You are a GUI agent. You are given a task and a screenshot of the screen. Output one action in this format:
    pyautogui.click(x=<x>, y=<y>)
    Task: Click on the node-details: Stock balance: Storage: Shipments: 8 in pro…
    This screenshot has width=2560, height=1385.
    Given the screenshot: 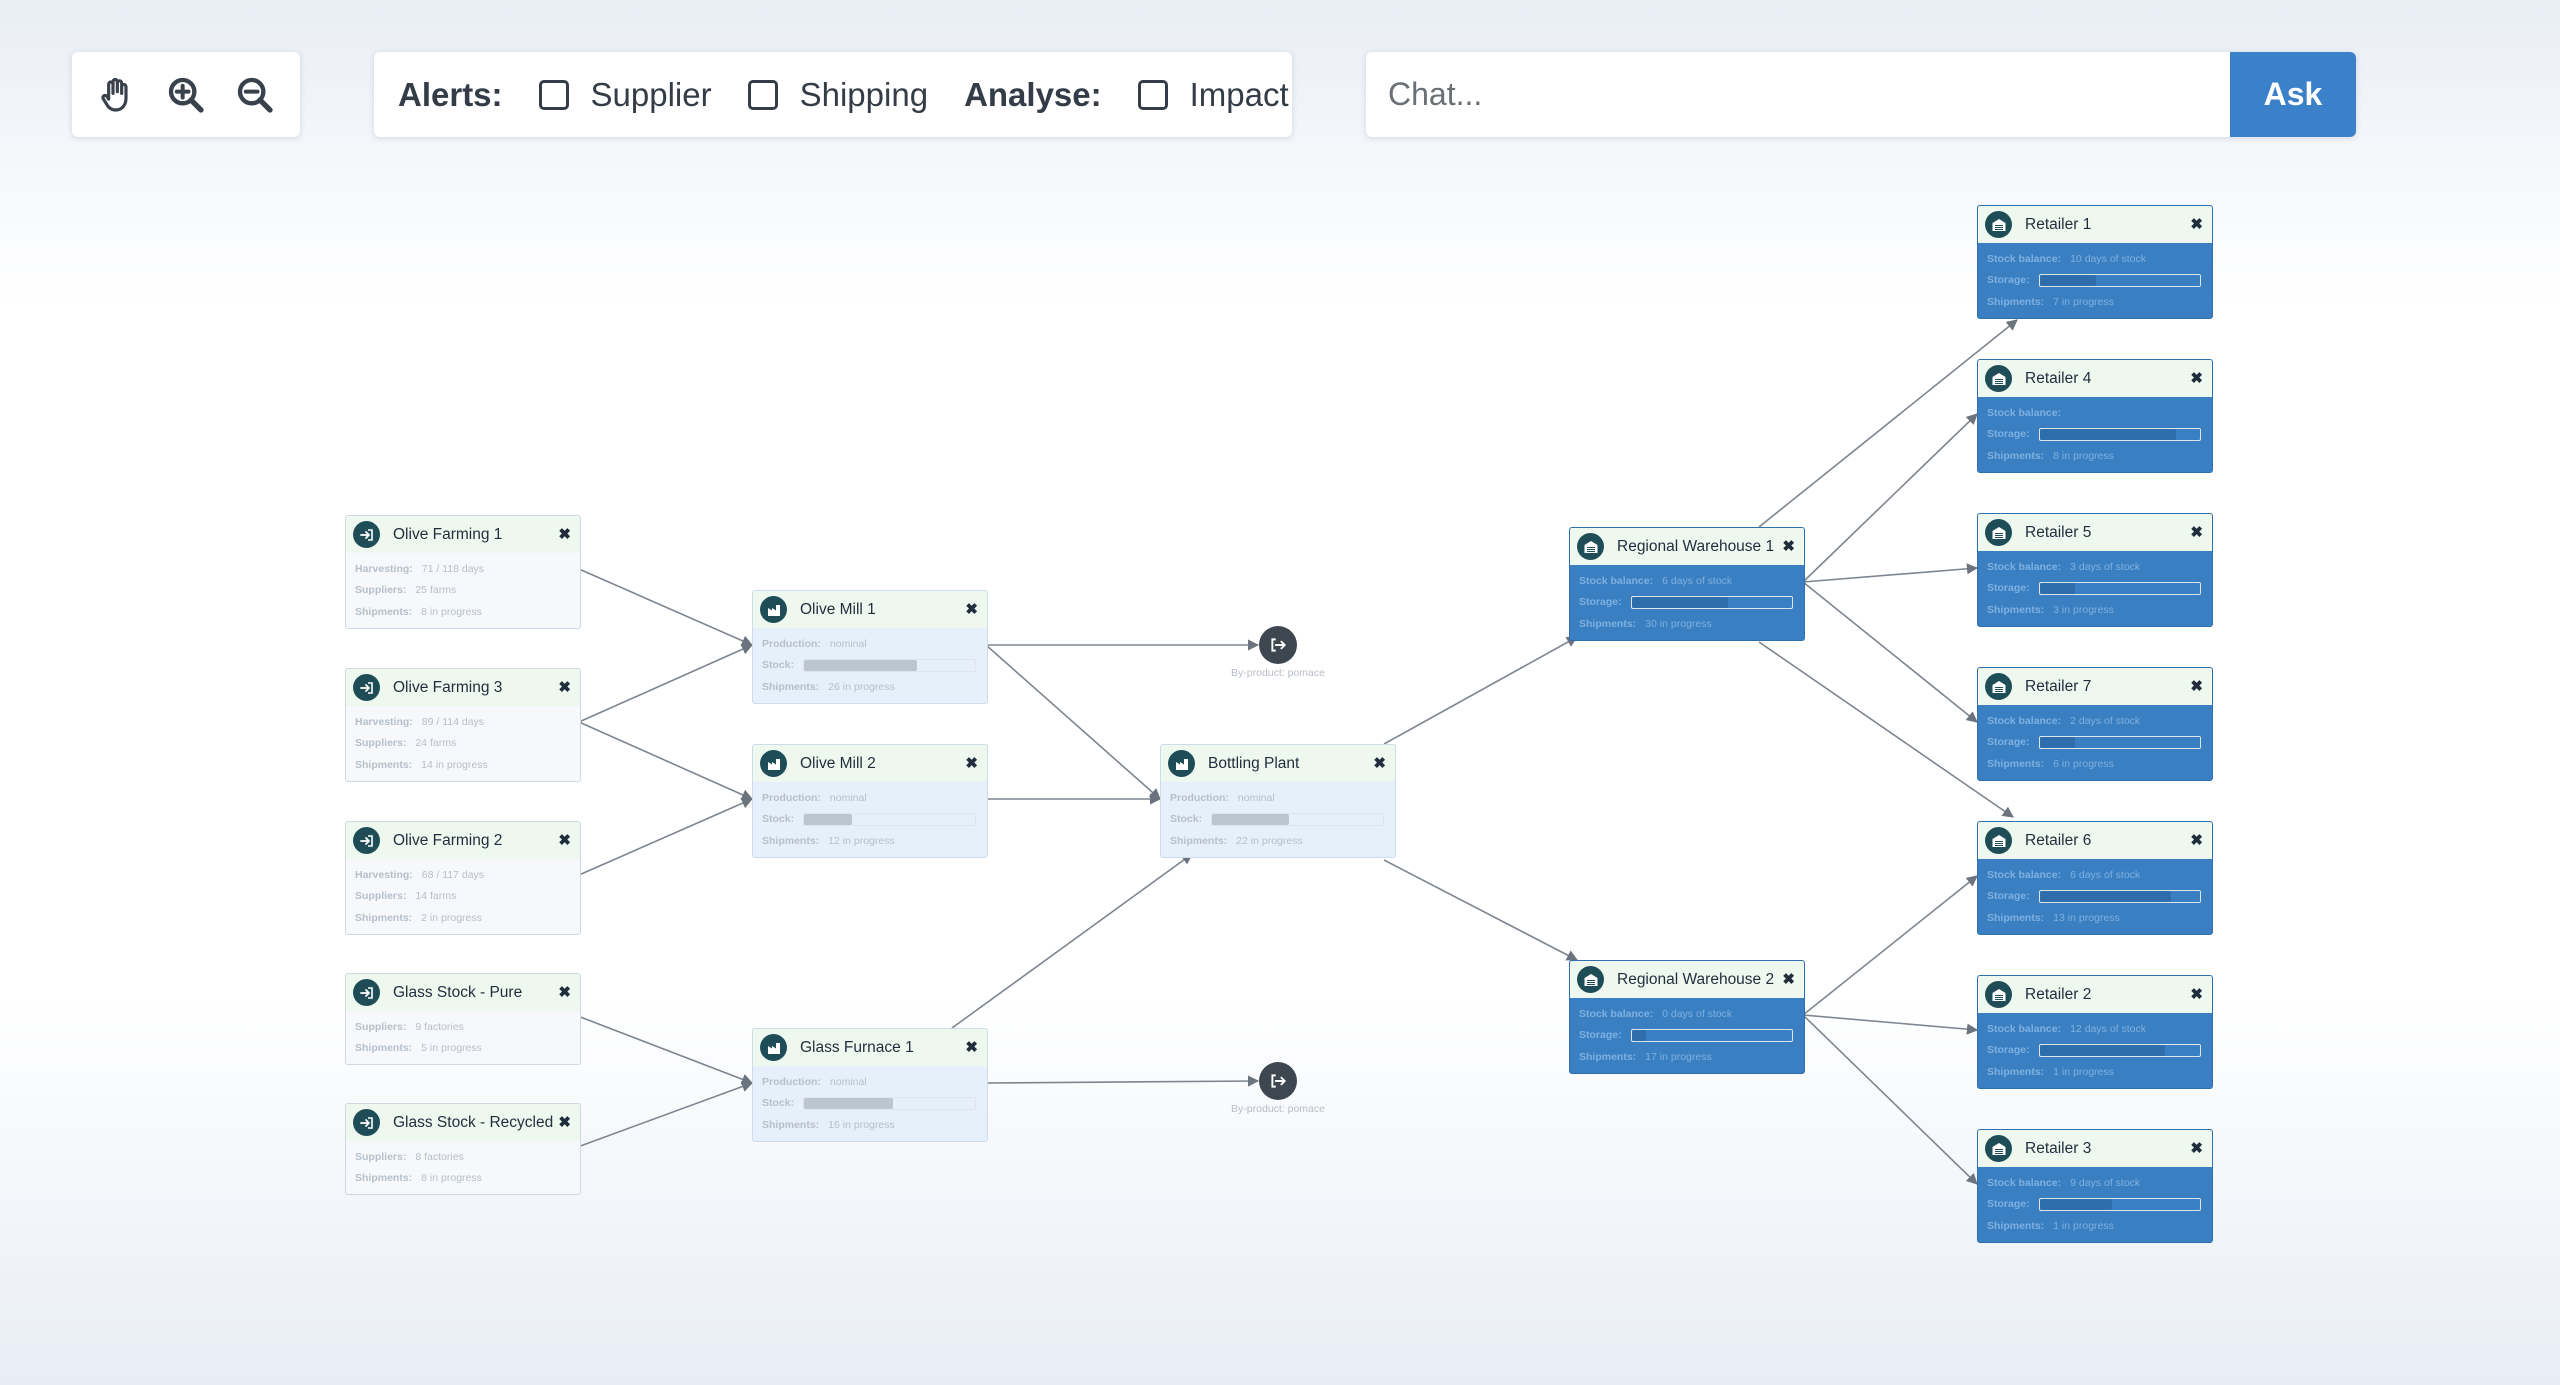 What is the action you would take?
    pyautogui.click(x=2095, y=434)
    